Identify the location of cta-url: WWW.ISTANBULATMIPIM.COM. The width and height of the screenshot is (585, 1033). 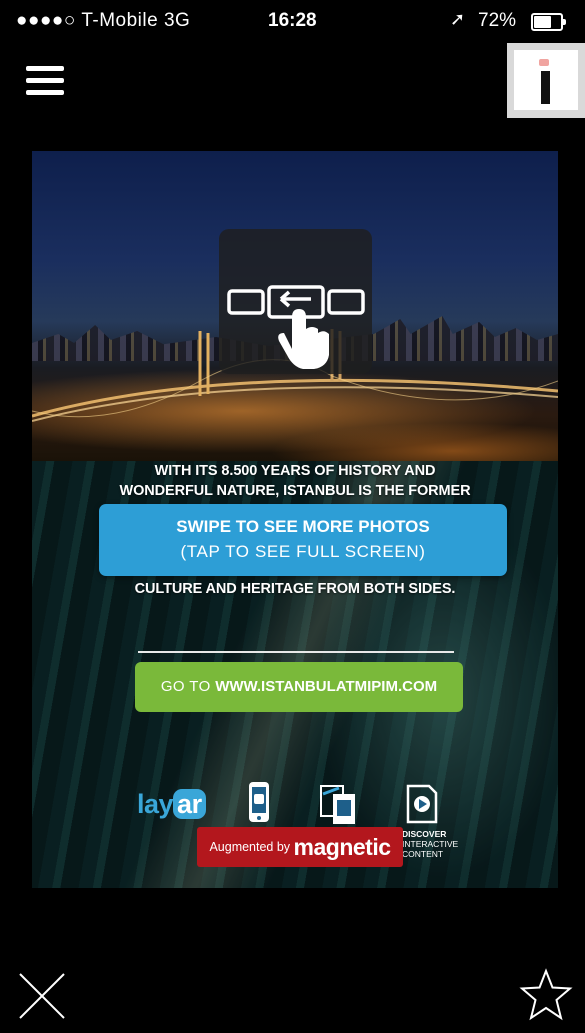
(326, 686).